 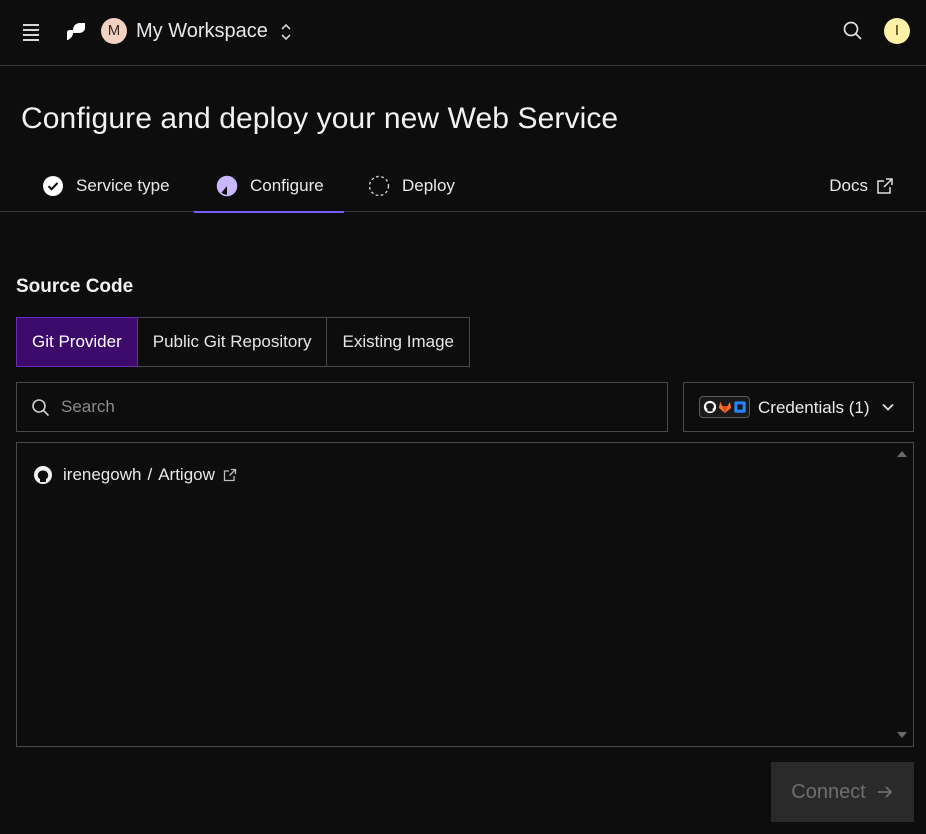 I want to click on step-service-type: Service type, so click(x=106, y=186).